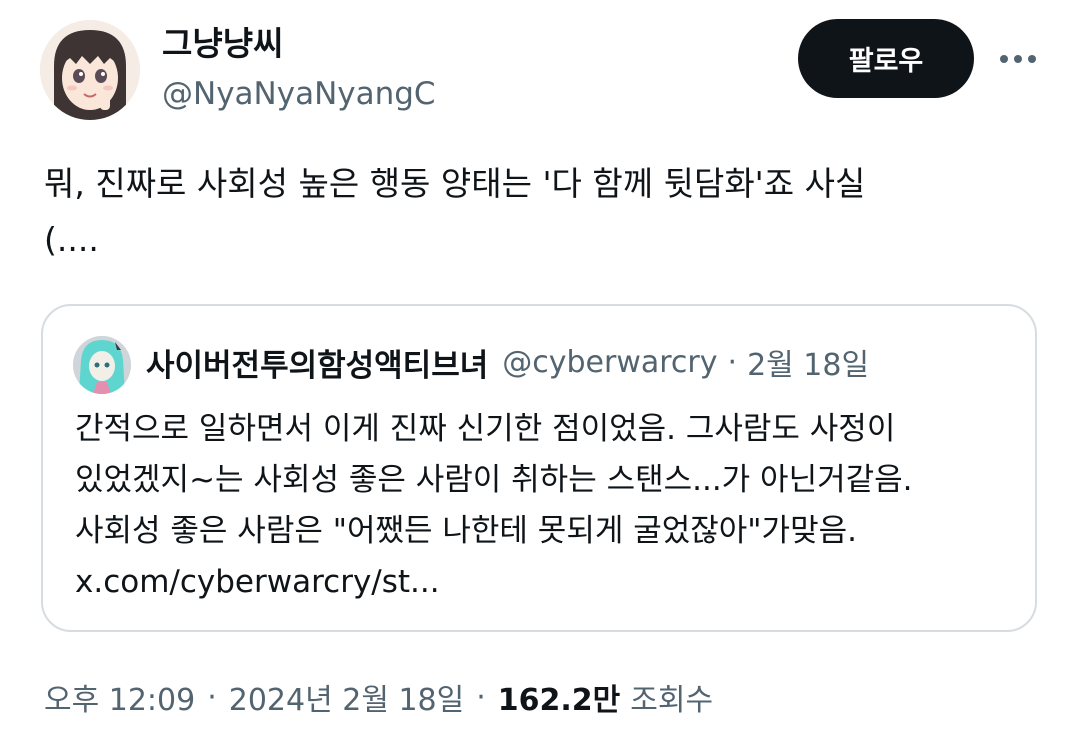 The width and height of the screenshot is (1080, 730). What do you see at coordinates (299, 94) in the screenshot?
I see `author-handle: @NyaNyaNyangC` at bounding box center [299, 94].